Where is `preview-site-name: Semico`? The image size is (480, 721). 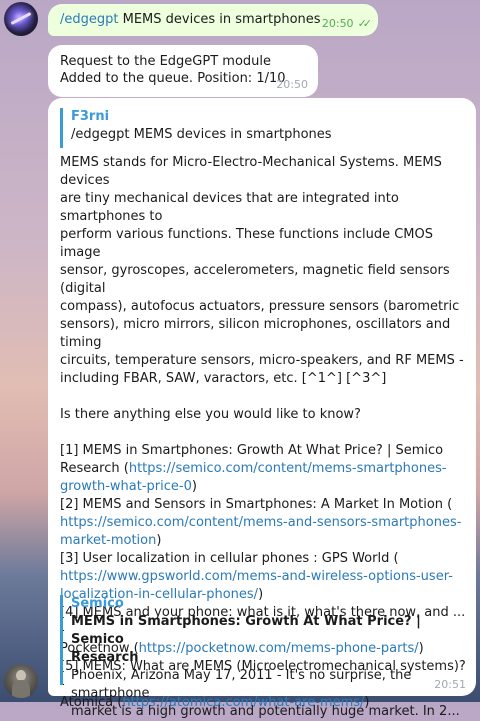
preview-site-name: Semico is located at coordinates (97, 603).